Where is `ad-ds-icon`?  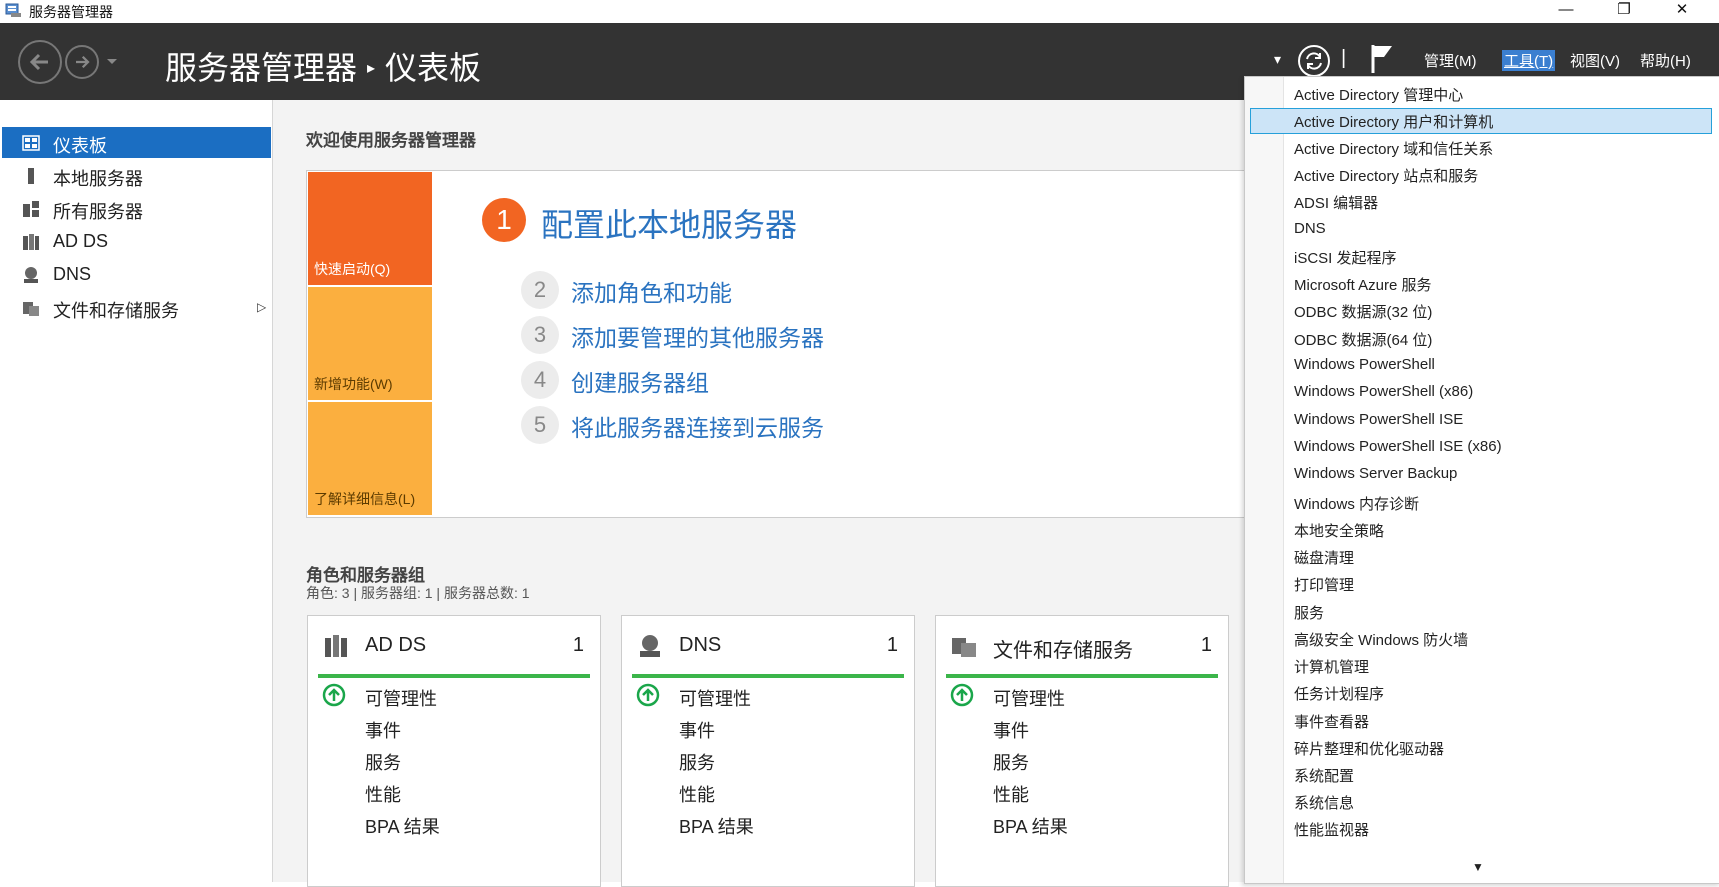
ad-ds-icon is located at coordinates (336, 646).